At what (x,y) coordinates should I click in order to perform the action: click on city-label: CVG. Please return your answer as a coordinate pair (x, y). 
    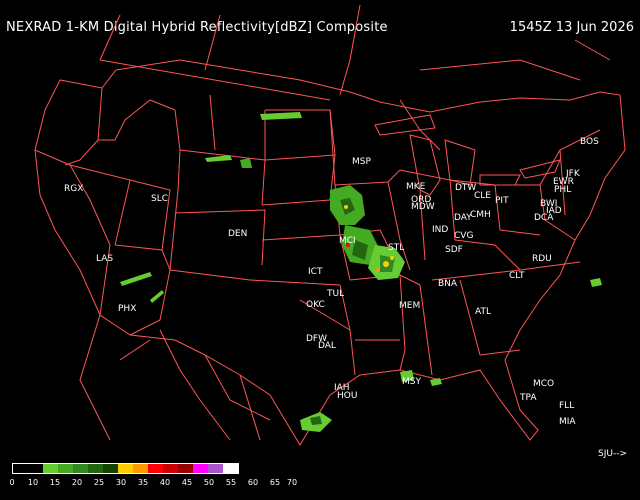
    Looking at the image, I should click on (464, 236).